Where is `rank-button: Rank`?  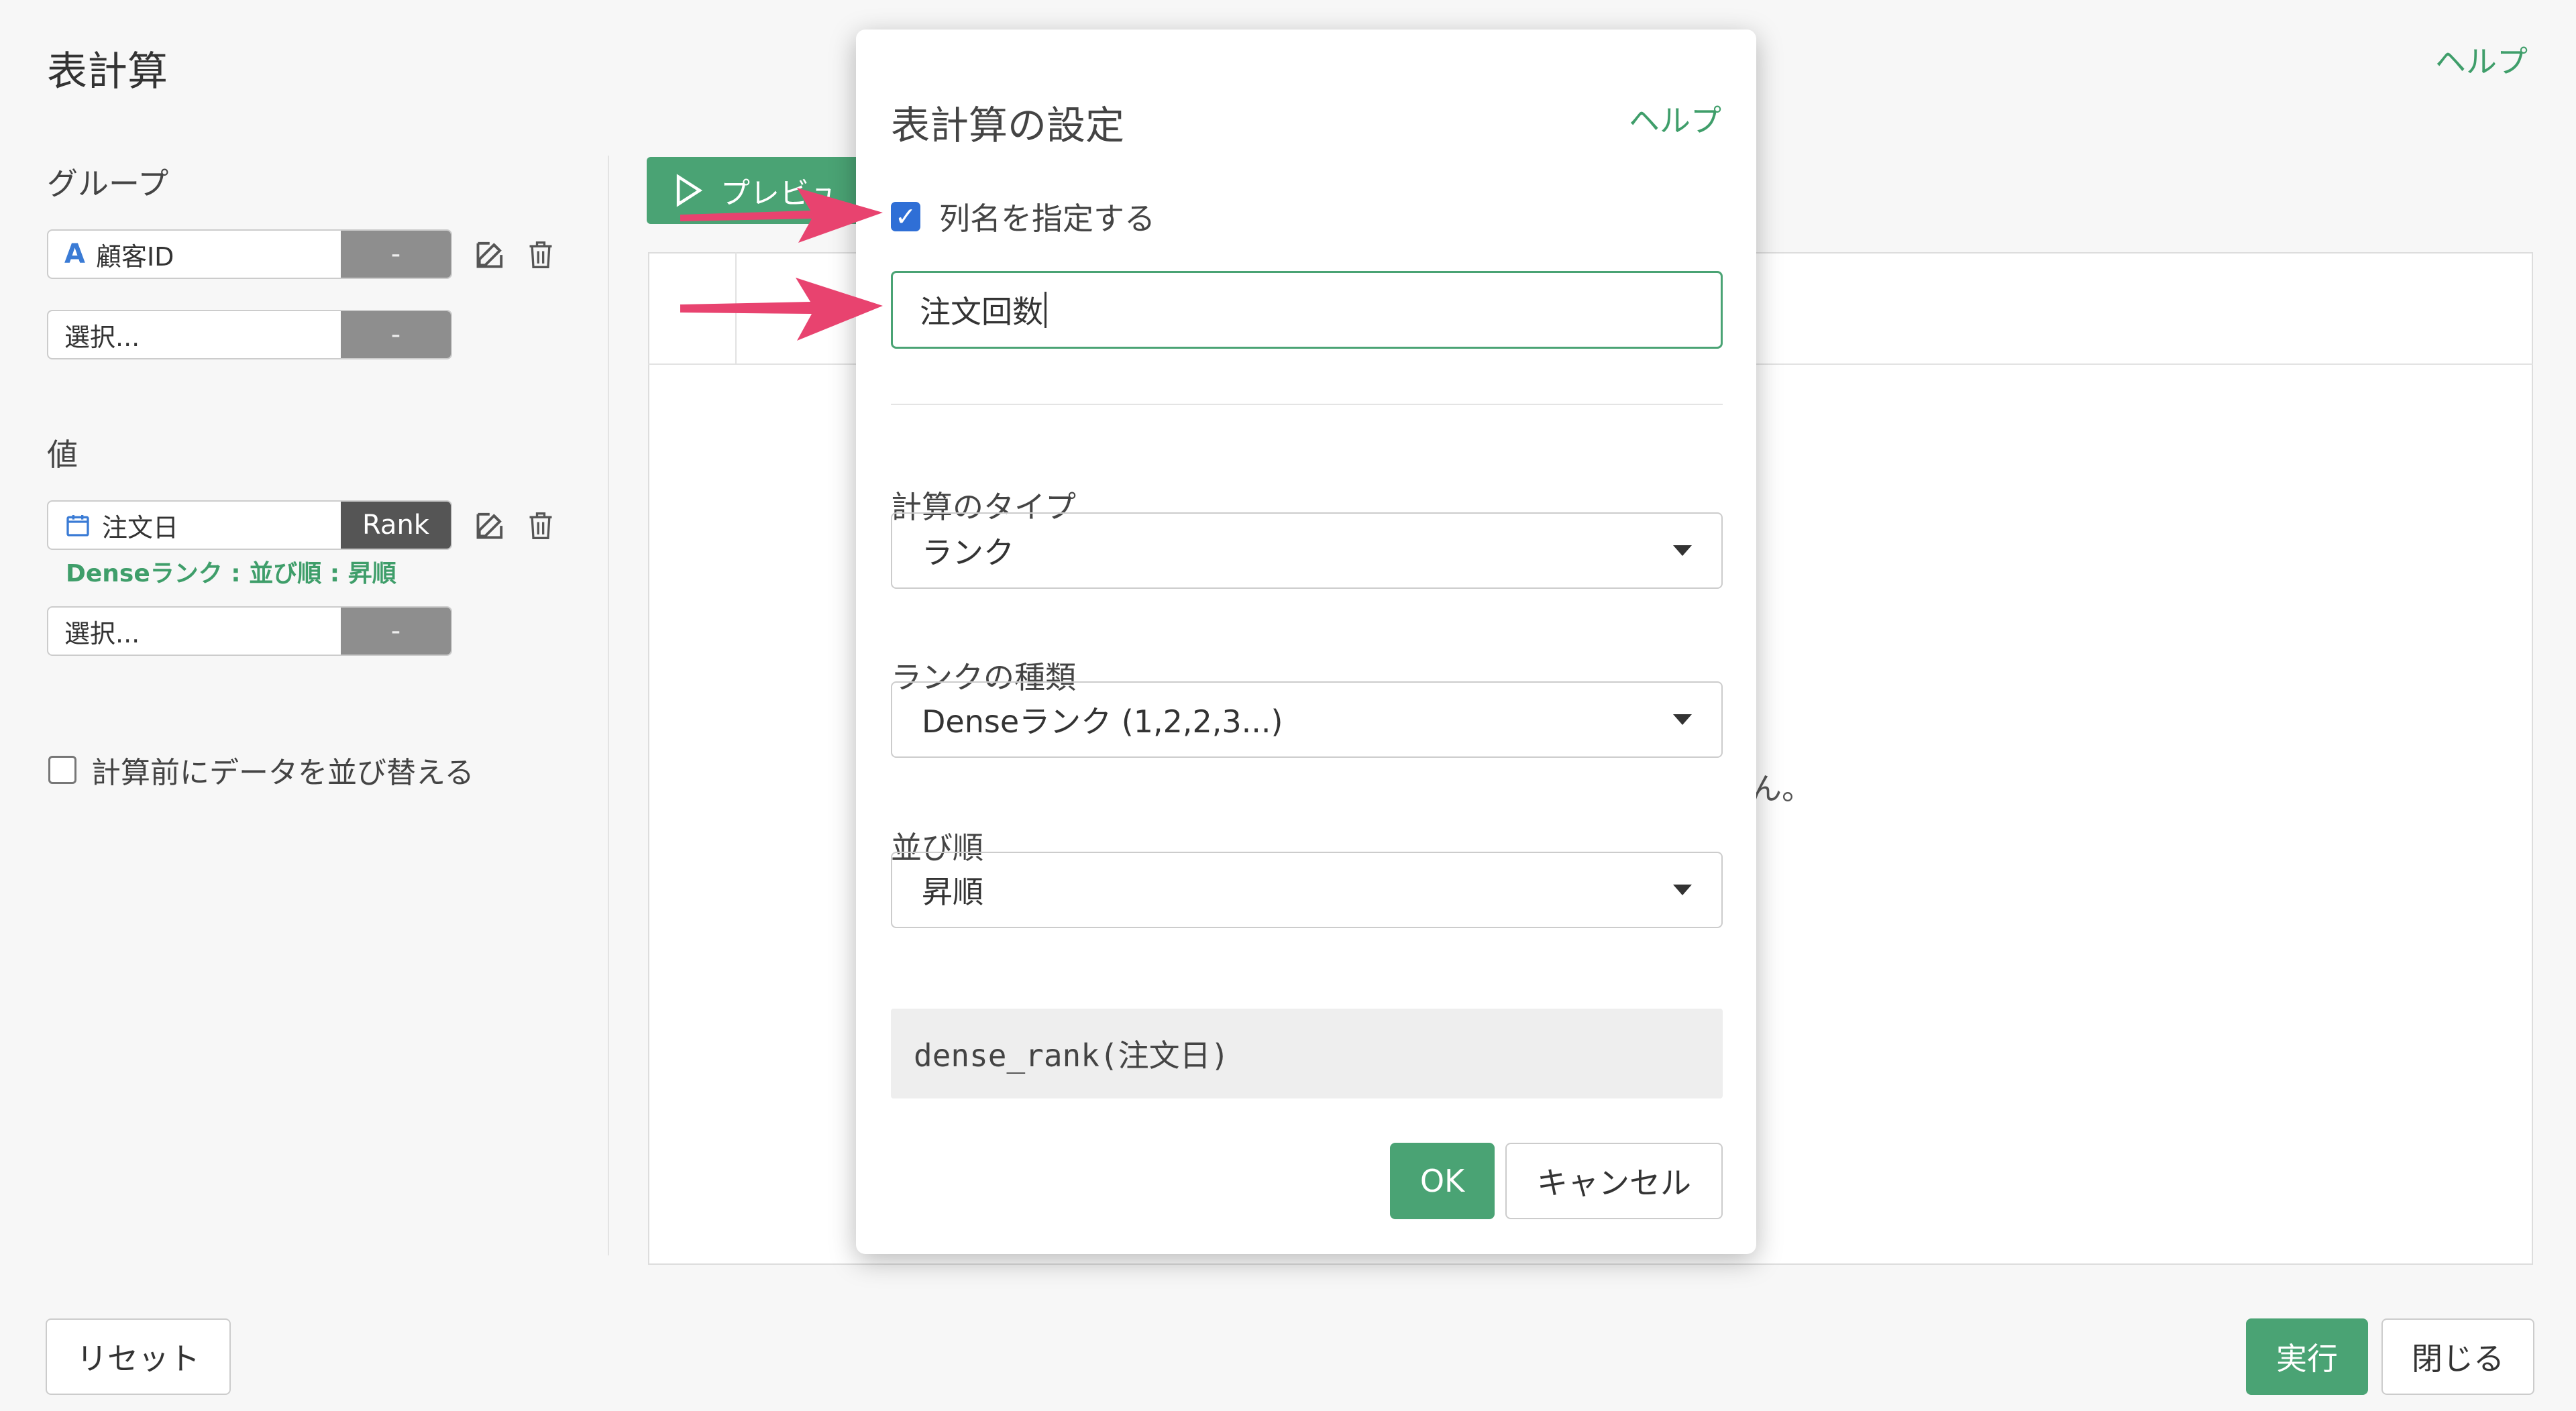 rank-button: Rank is located at coordinates (396, 525).